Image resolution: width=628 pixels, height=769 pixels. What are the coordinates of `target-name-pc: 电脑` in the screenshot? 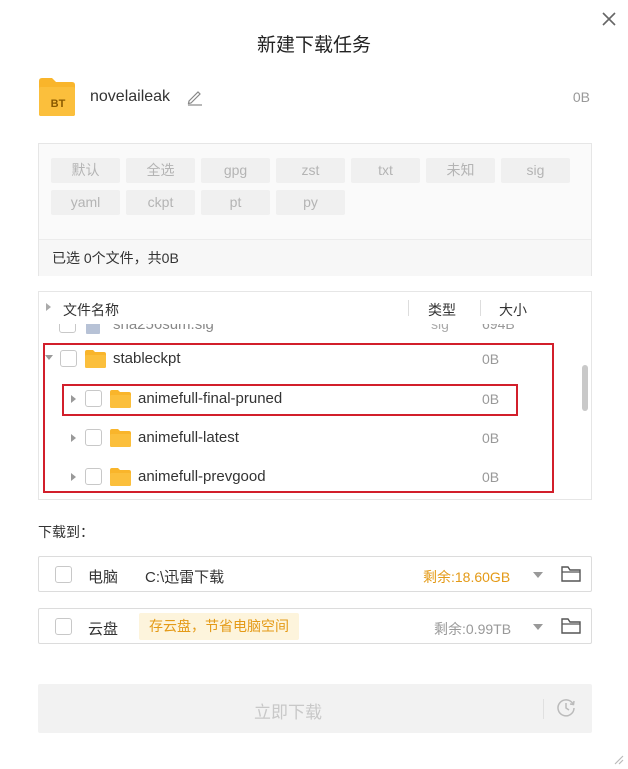 It's located at (103, 577).